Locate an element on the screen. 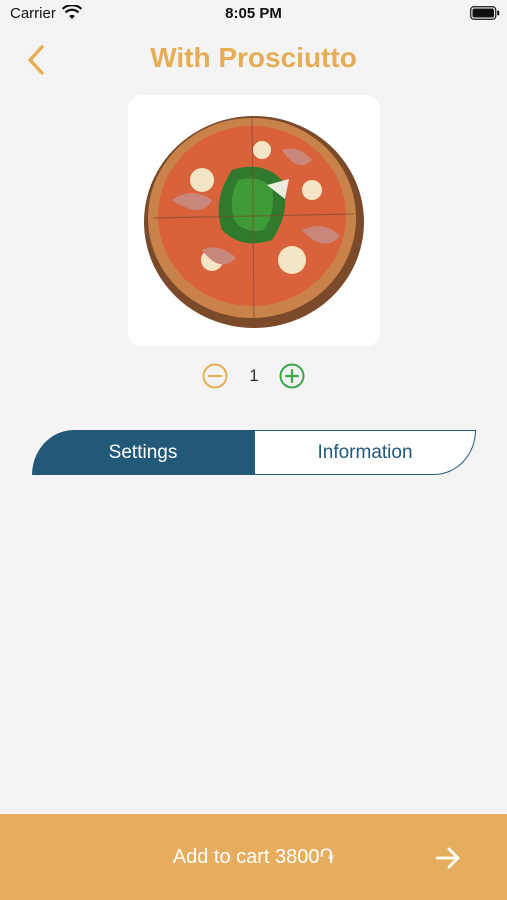 This screenshot has width=507, height=900. status-time: 8:05 PM is located at coordinates (253, 13).